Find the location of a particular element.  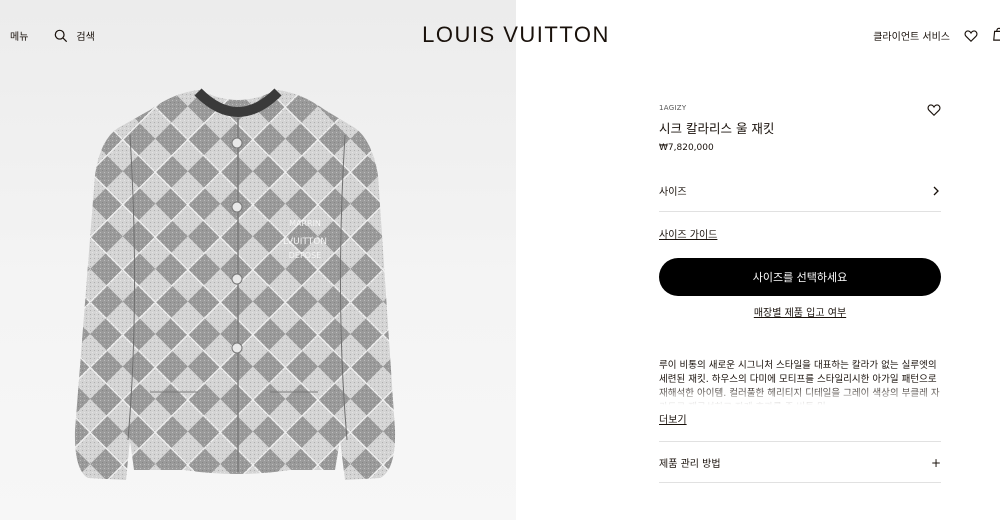

client-service-link: 클라이언트 서비스 is located at coordinates (911, 35).